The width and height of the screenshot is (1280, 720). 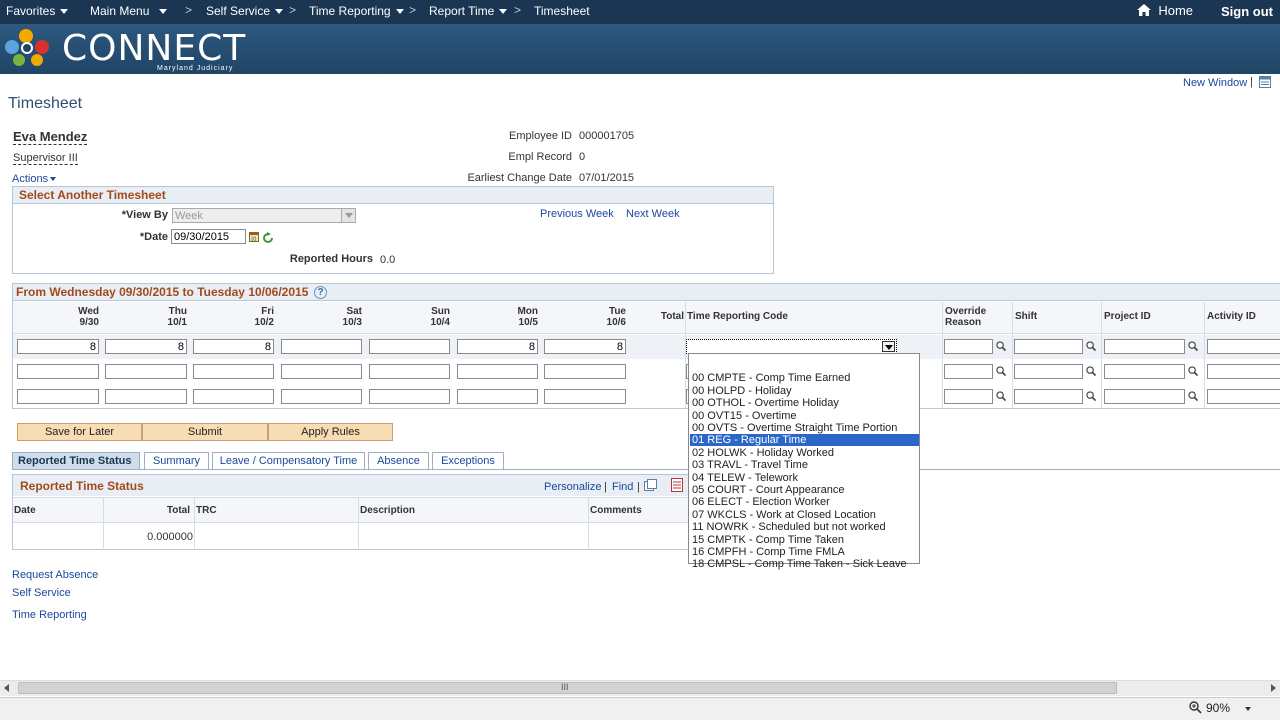 What do you see at coordinates (650, 485) in the screenshot?
I see `view-all-icon` at bounding box center [650, 485].